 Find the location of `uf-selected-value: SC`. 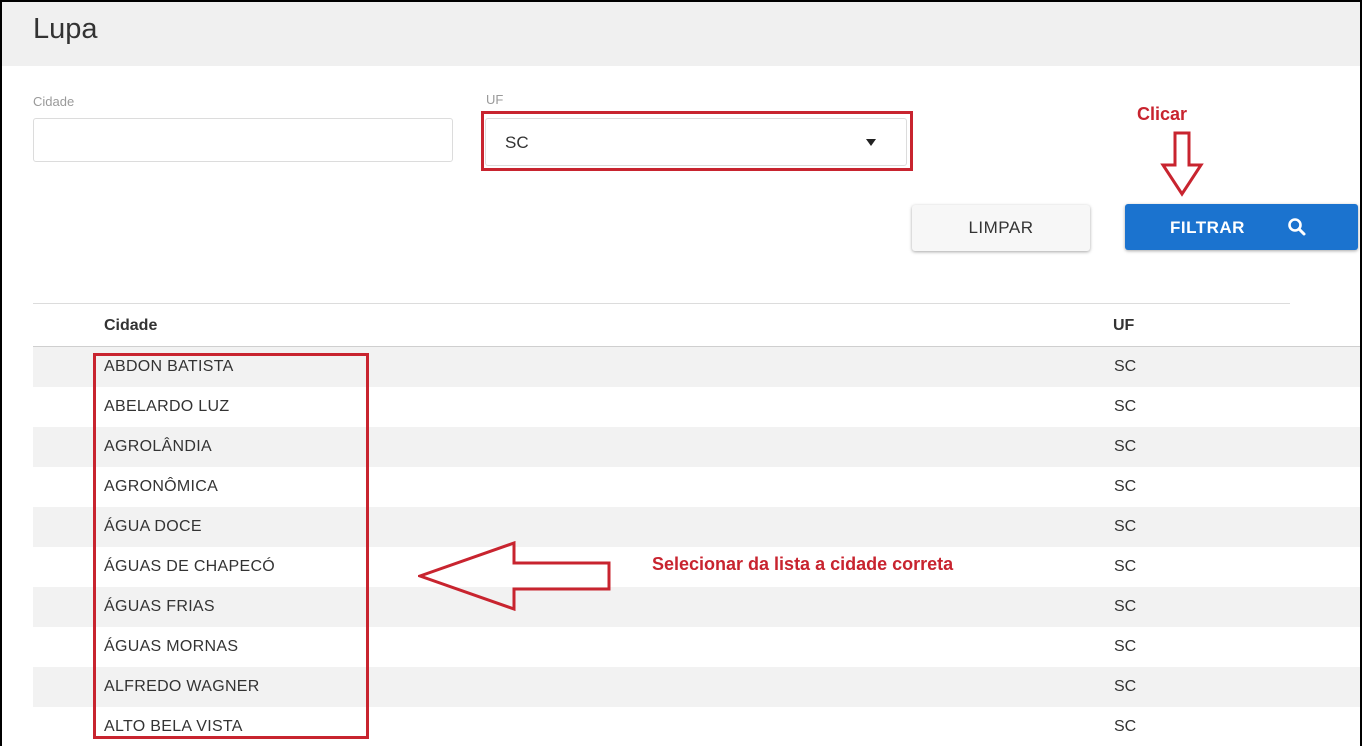

uf-selected-value: SC is located at coordinates (517, 142).